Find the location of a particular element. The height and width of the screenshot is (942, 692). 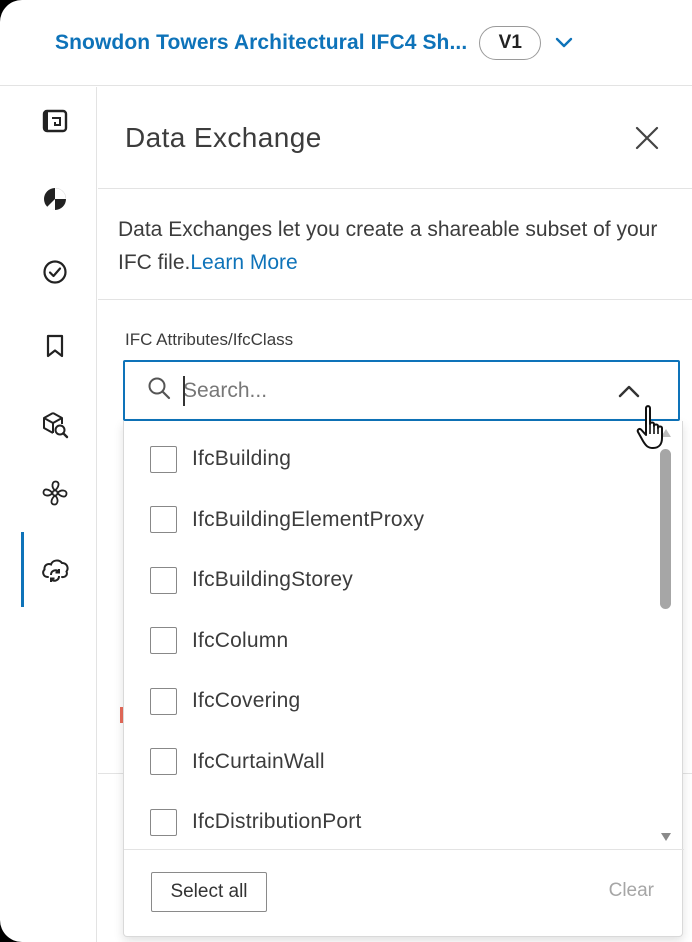

tool-rail is located at coordinates (48, 514).